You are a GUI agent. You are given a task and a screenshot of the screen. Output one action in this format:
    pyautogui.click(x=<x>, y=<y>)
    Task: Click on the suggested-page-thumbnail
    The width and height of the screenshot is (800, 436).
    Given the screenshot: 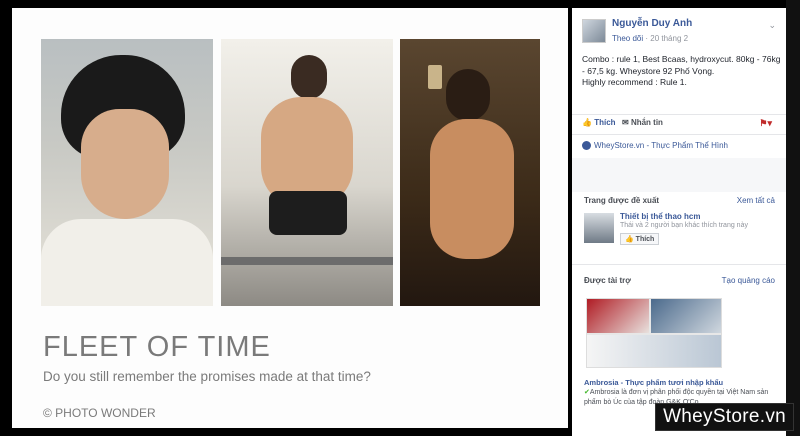 What is the action you would take?
    pyautogui.click(x=599, y=228)
    